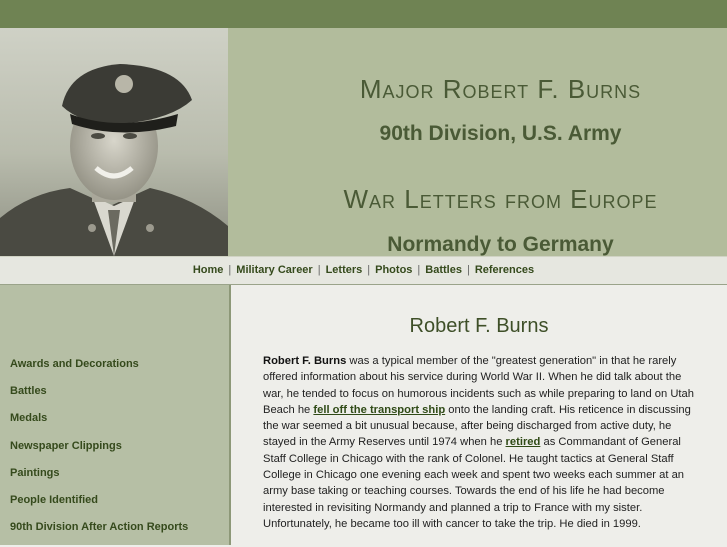 The height and width of the screenshot is (547, 727). I want to click on sidebar-item-battles: Battles, so click(99, 397).